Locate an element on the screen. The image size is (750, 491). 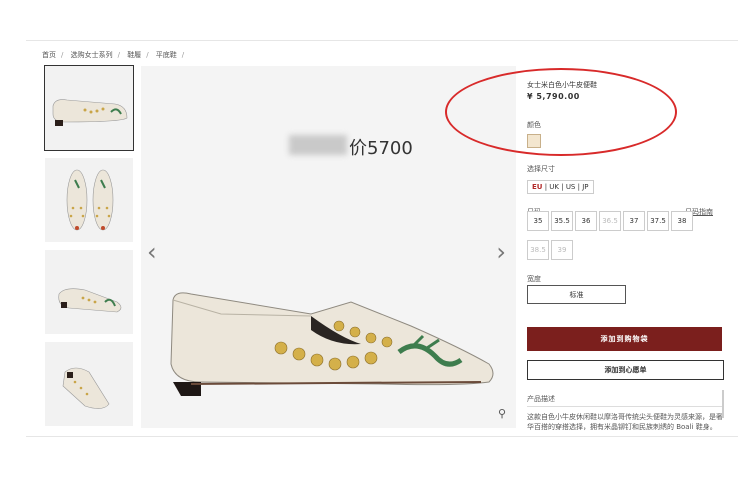
thumbnail-top is located at coordinates (89, 200).